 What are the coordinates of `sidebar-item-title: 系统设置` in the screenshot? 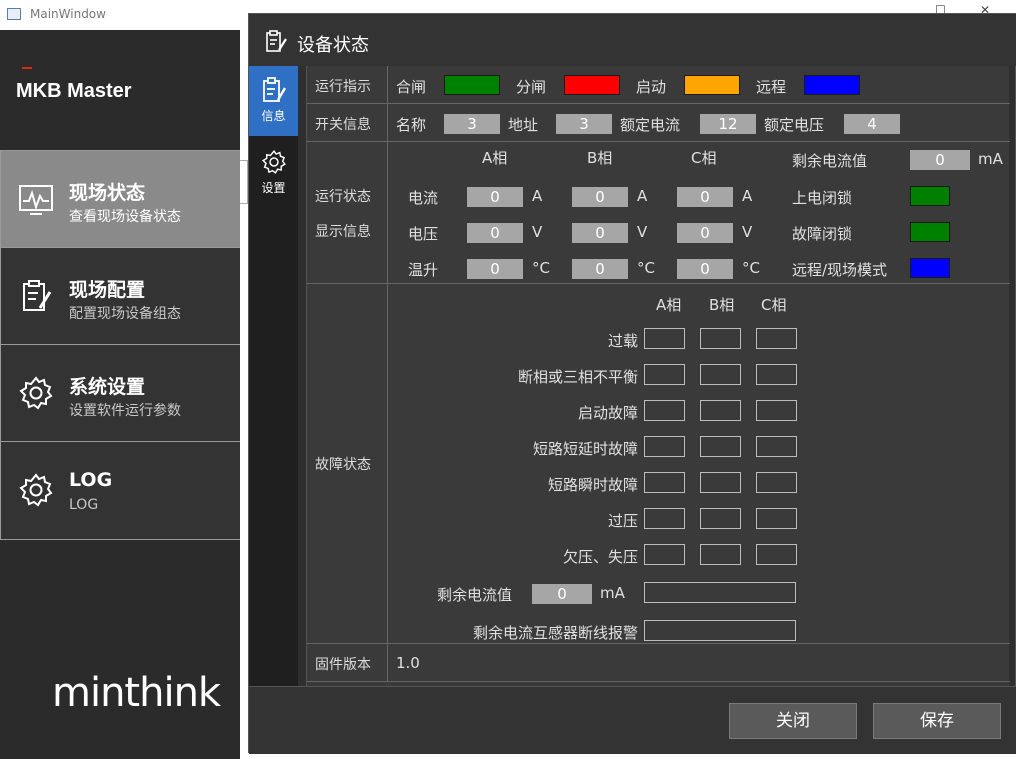 It's located at (107, 387).